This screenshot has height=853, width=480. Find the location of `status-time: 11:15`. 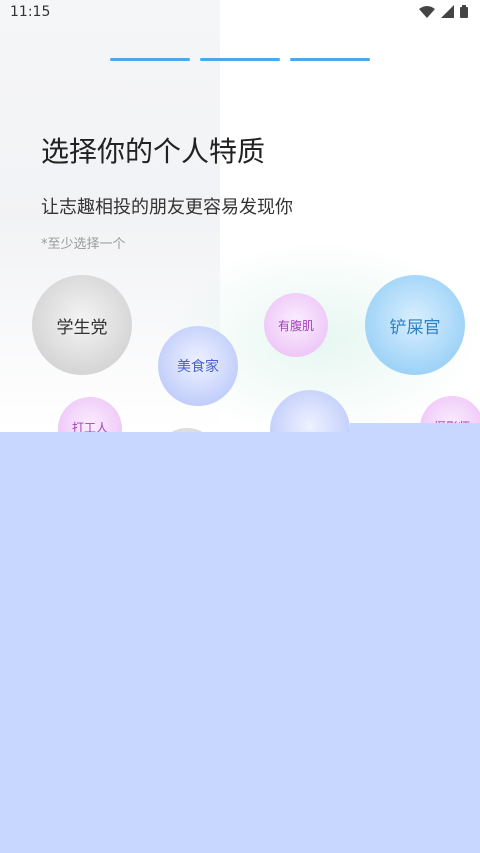

status-time: 11:15 is located at coordinates (30, 12).